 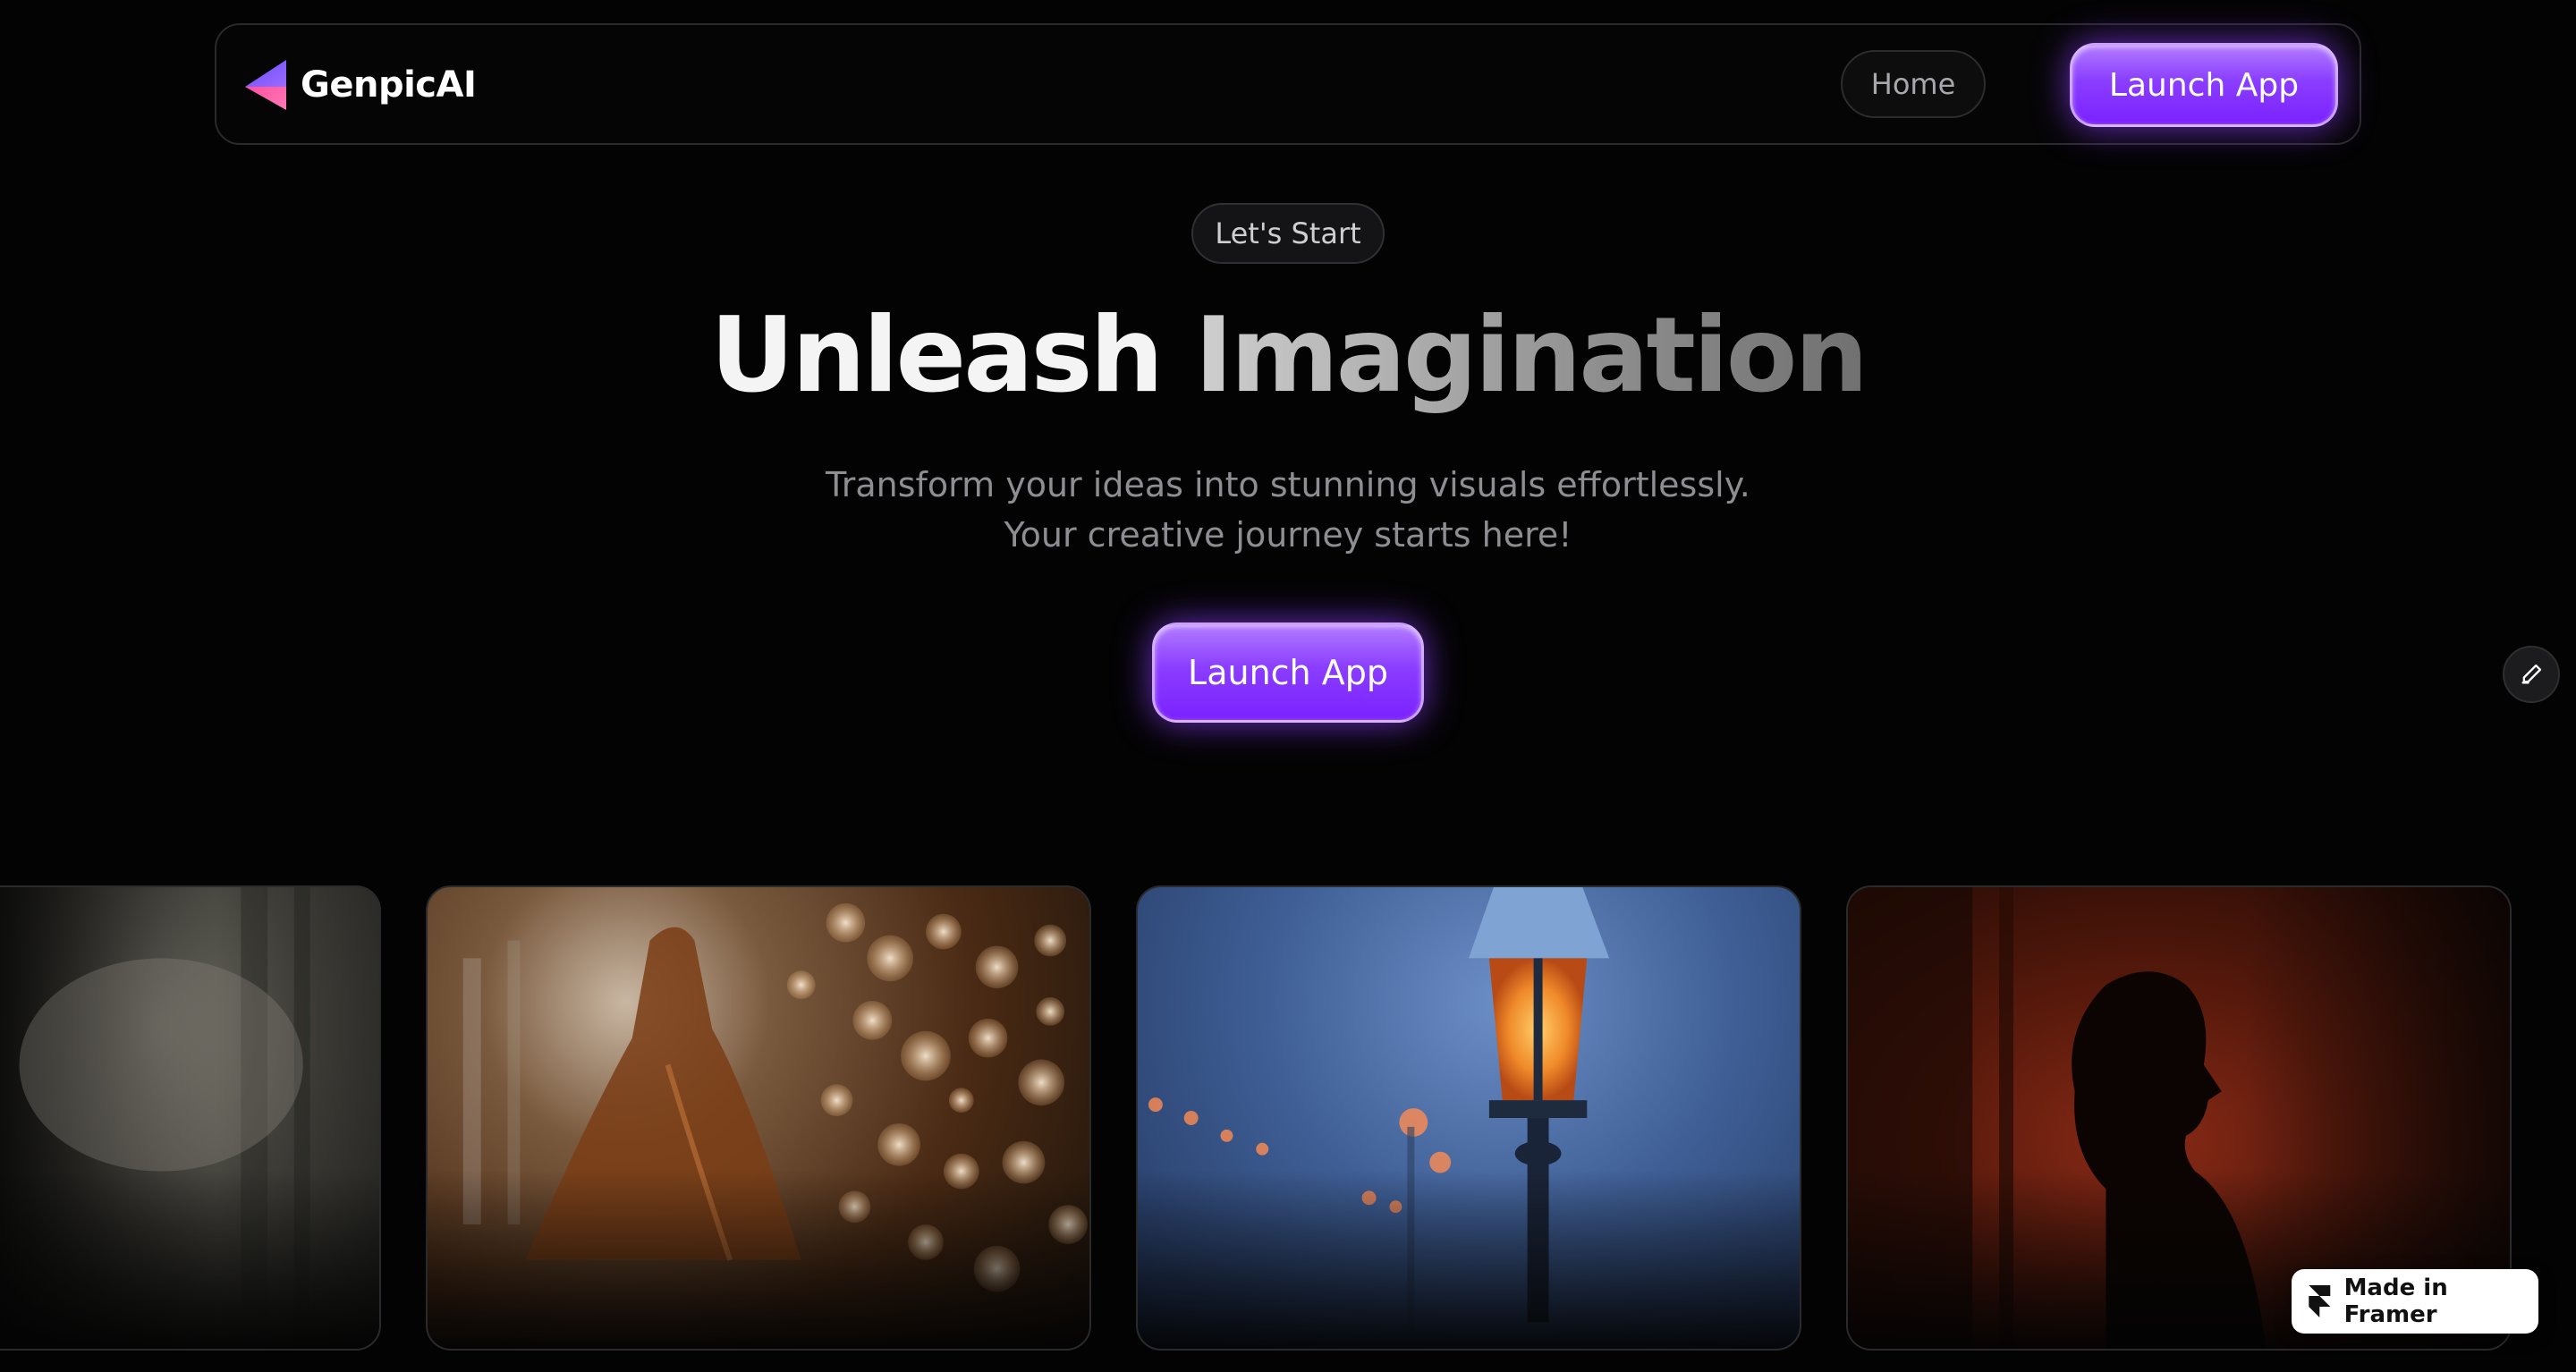 What do you see at coordinates (775, 1097) in the screenshot?
I see `gown-bokeh-illustration` at bounding box center [775, 1097].